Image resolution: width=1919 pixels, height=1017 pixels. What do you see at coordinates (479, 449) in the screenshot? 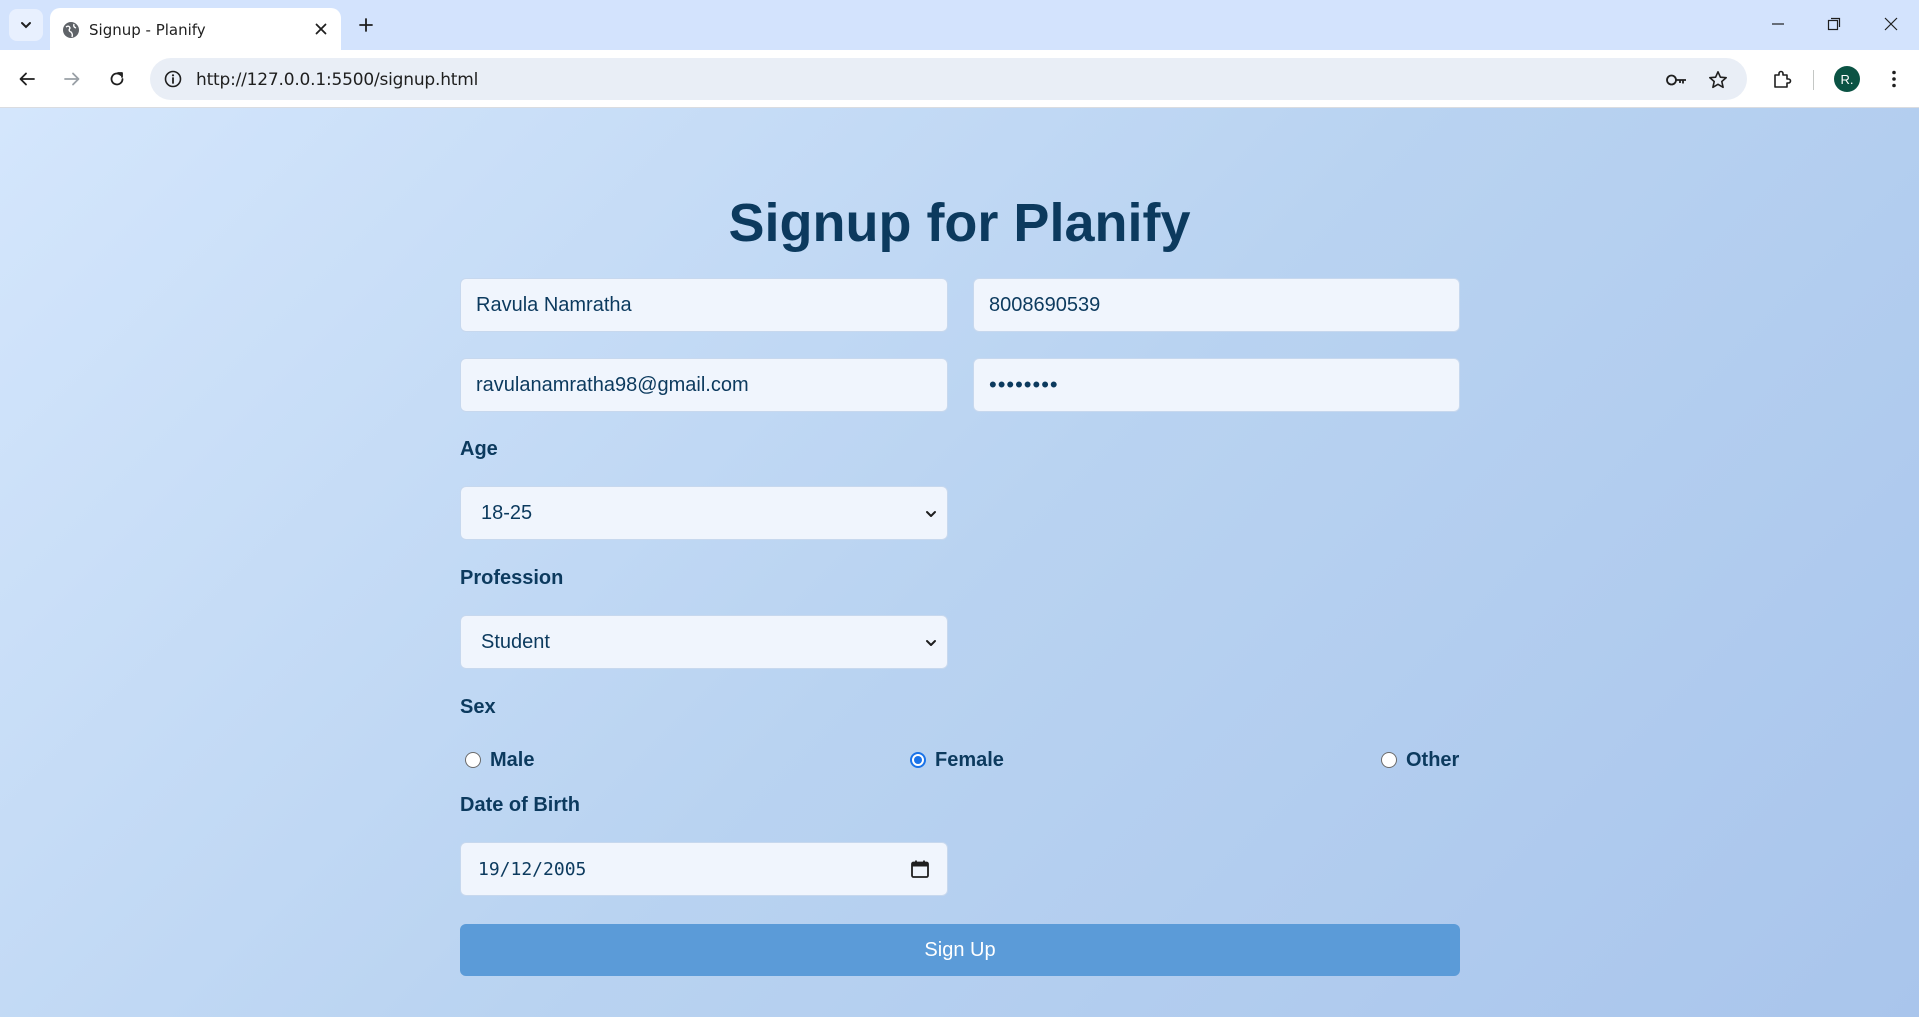
I see `age-label: Age` at bounding box center [479, 449].